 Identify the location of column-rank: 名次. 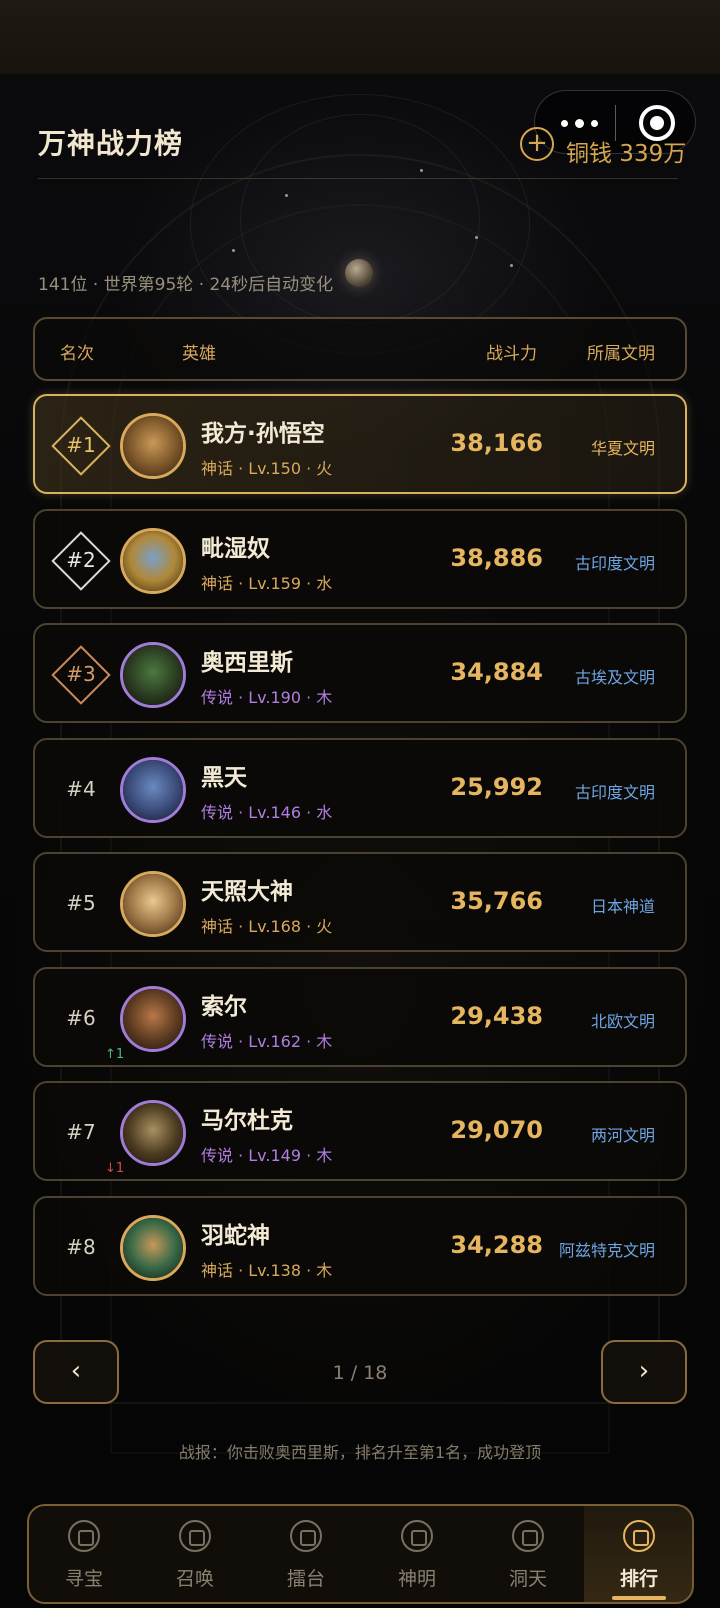
(77, 354).